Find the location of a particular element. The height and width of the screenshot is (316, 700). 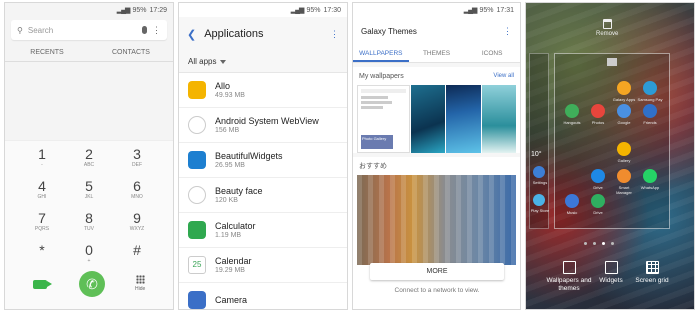

play-store-icon is located at coordinates (539, 200).